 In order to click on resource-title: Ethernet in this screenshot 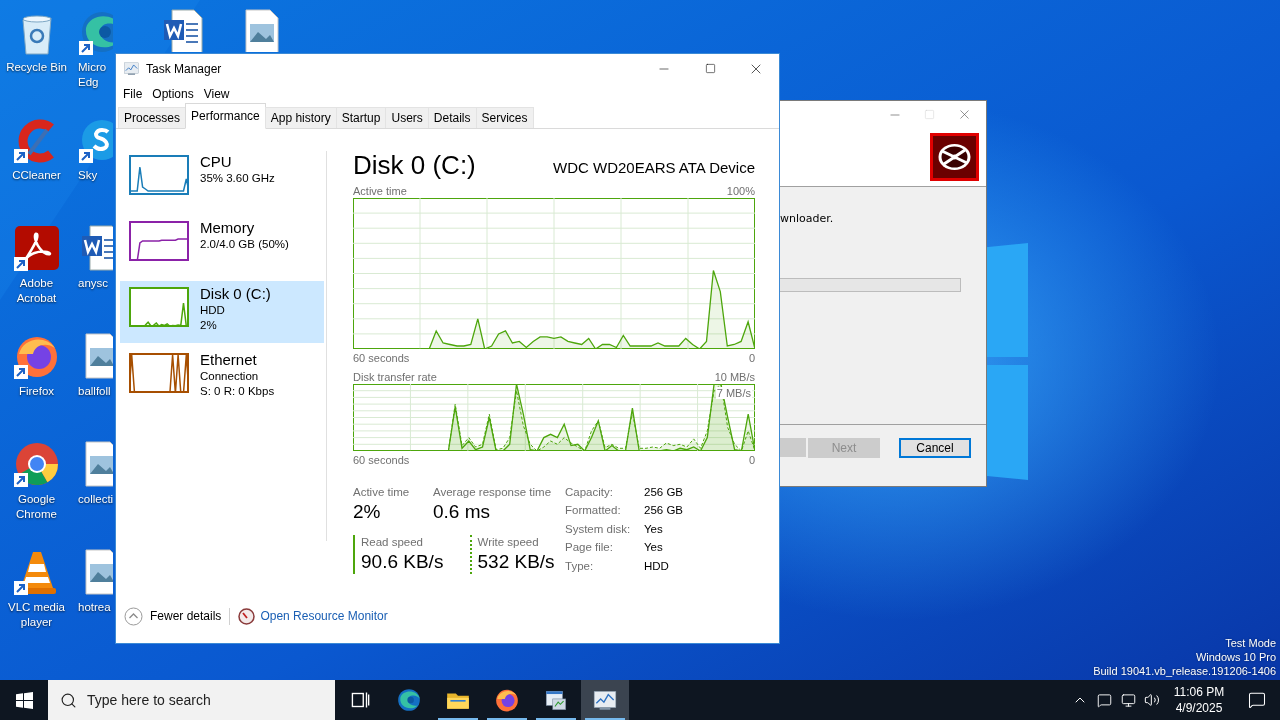, I will do `click(229, 360)`.